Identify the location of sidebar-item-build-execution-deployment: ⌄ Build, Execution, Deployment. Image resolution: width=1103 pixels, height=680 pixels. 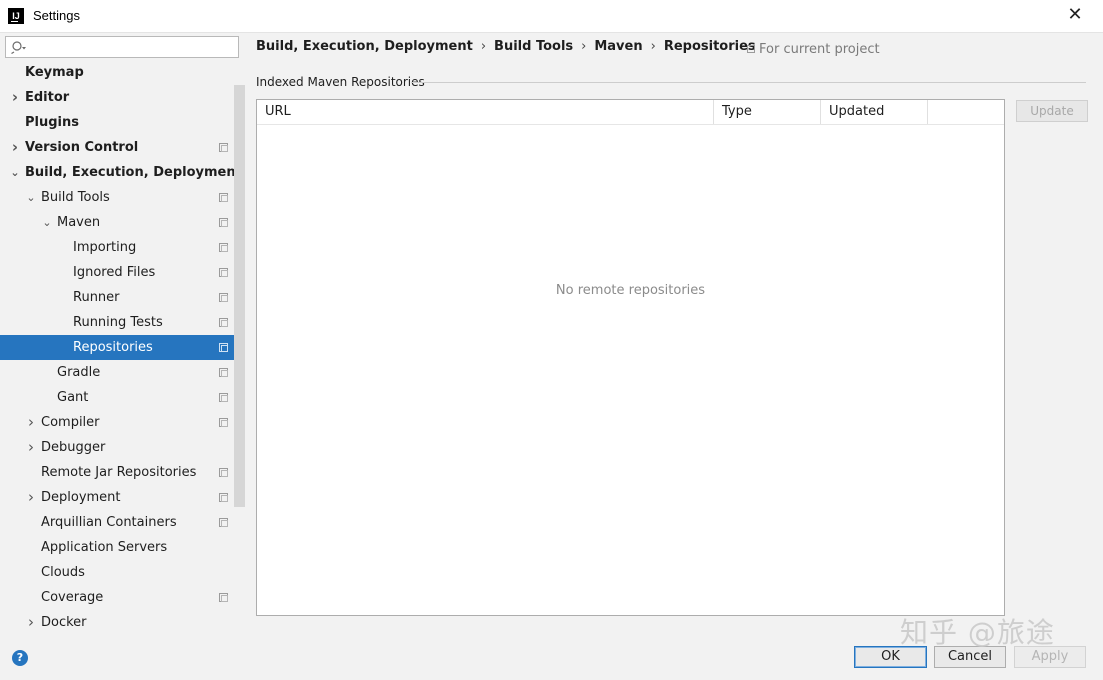
(117, 172).